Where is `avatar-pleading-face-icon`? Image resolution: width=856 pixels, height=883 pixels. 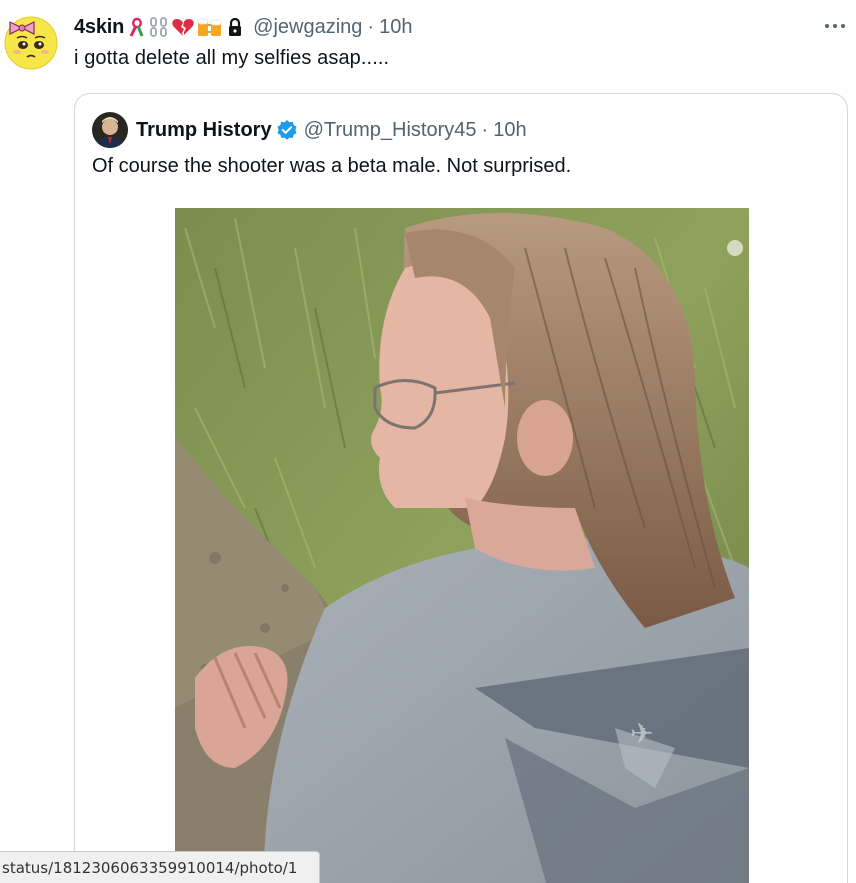 avatar-pleading-face-icon is located at coordinates (31, 43).